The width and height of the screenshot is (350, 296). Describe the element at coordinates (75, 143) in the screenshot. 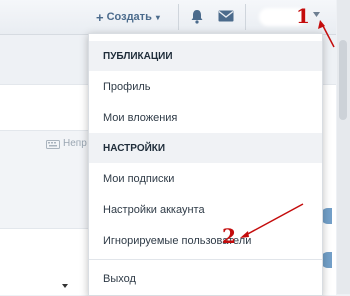

I see `unread-partial-label: Непр` at that location.